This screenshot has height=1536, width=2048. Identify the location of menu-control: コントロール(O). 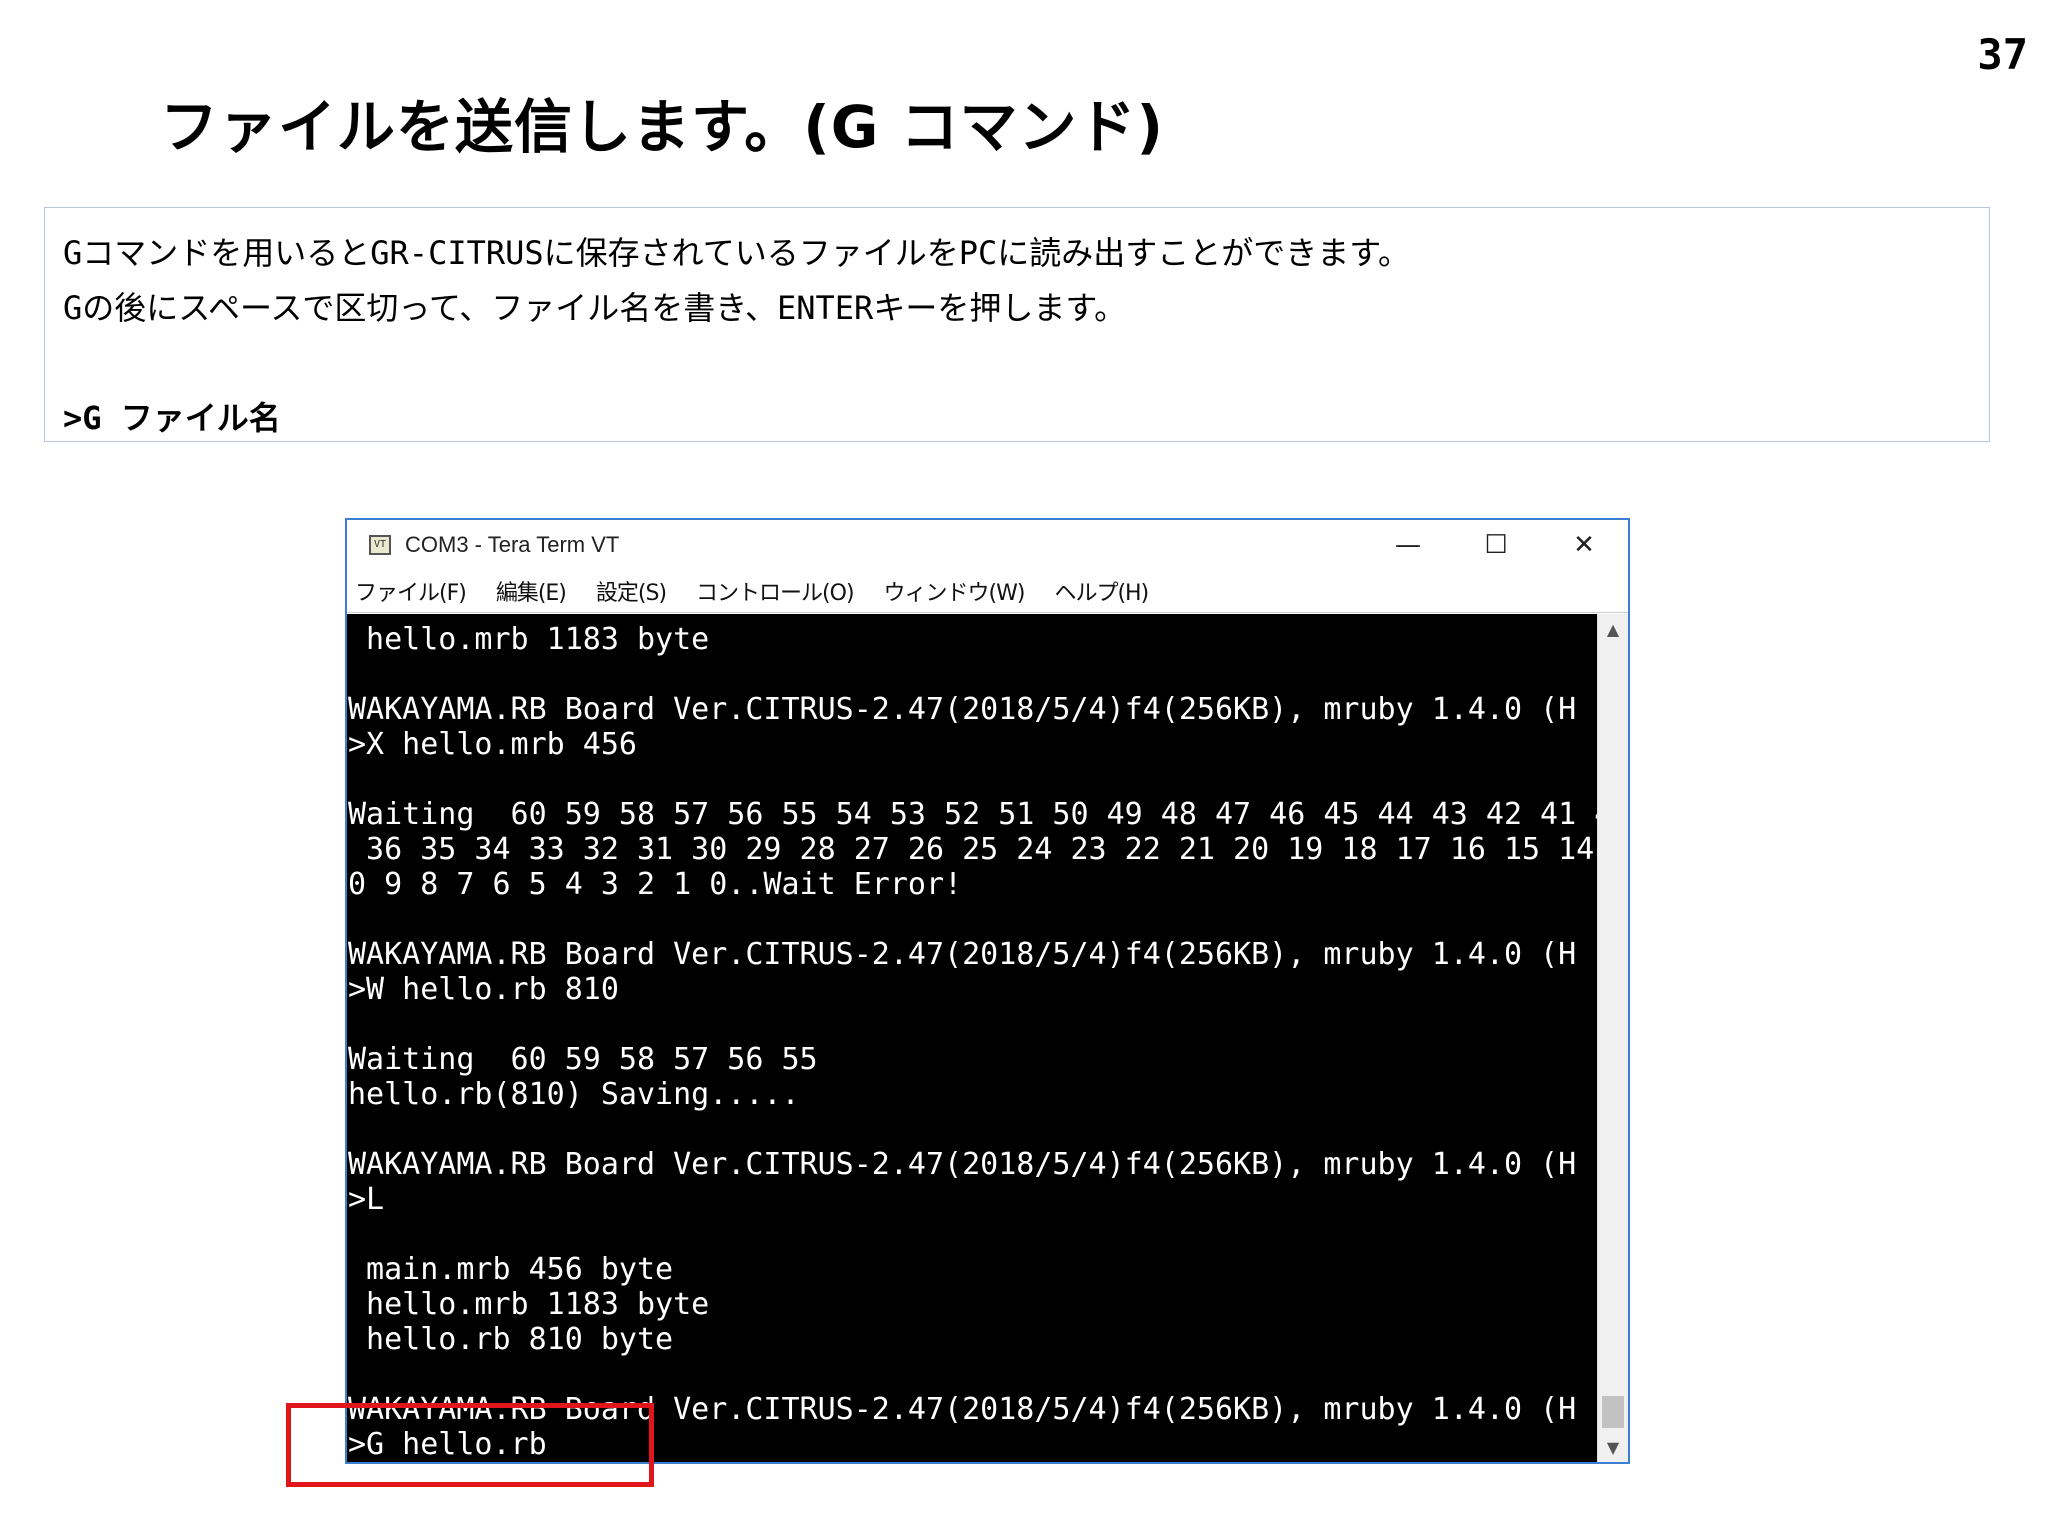
(775, 591).